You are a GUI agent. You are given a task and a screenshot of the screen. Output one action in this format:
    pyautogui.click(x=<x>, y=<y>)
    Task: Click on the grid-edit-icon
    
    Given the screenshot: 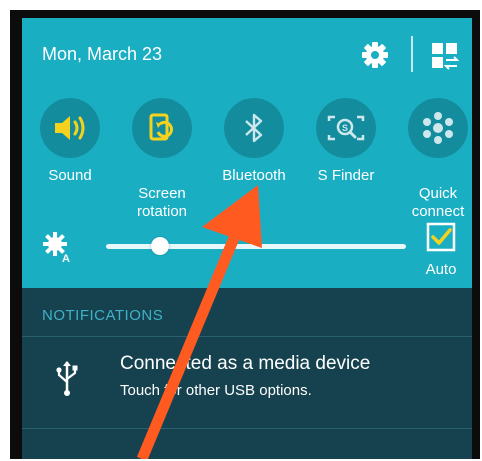 What is the action you would take?
    pyautogui.click(x=446, y=56)
    